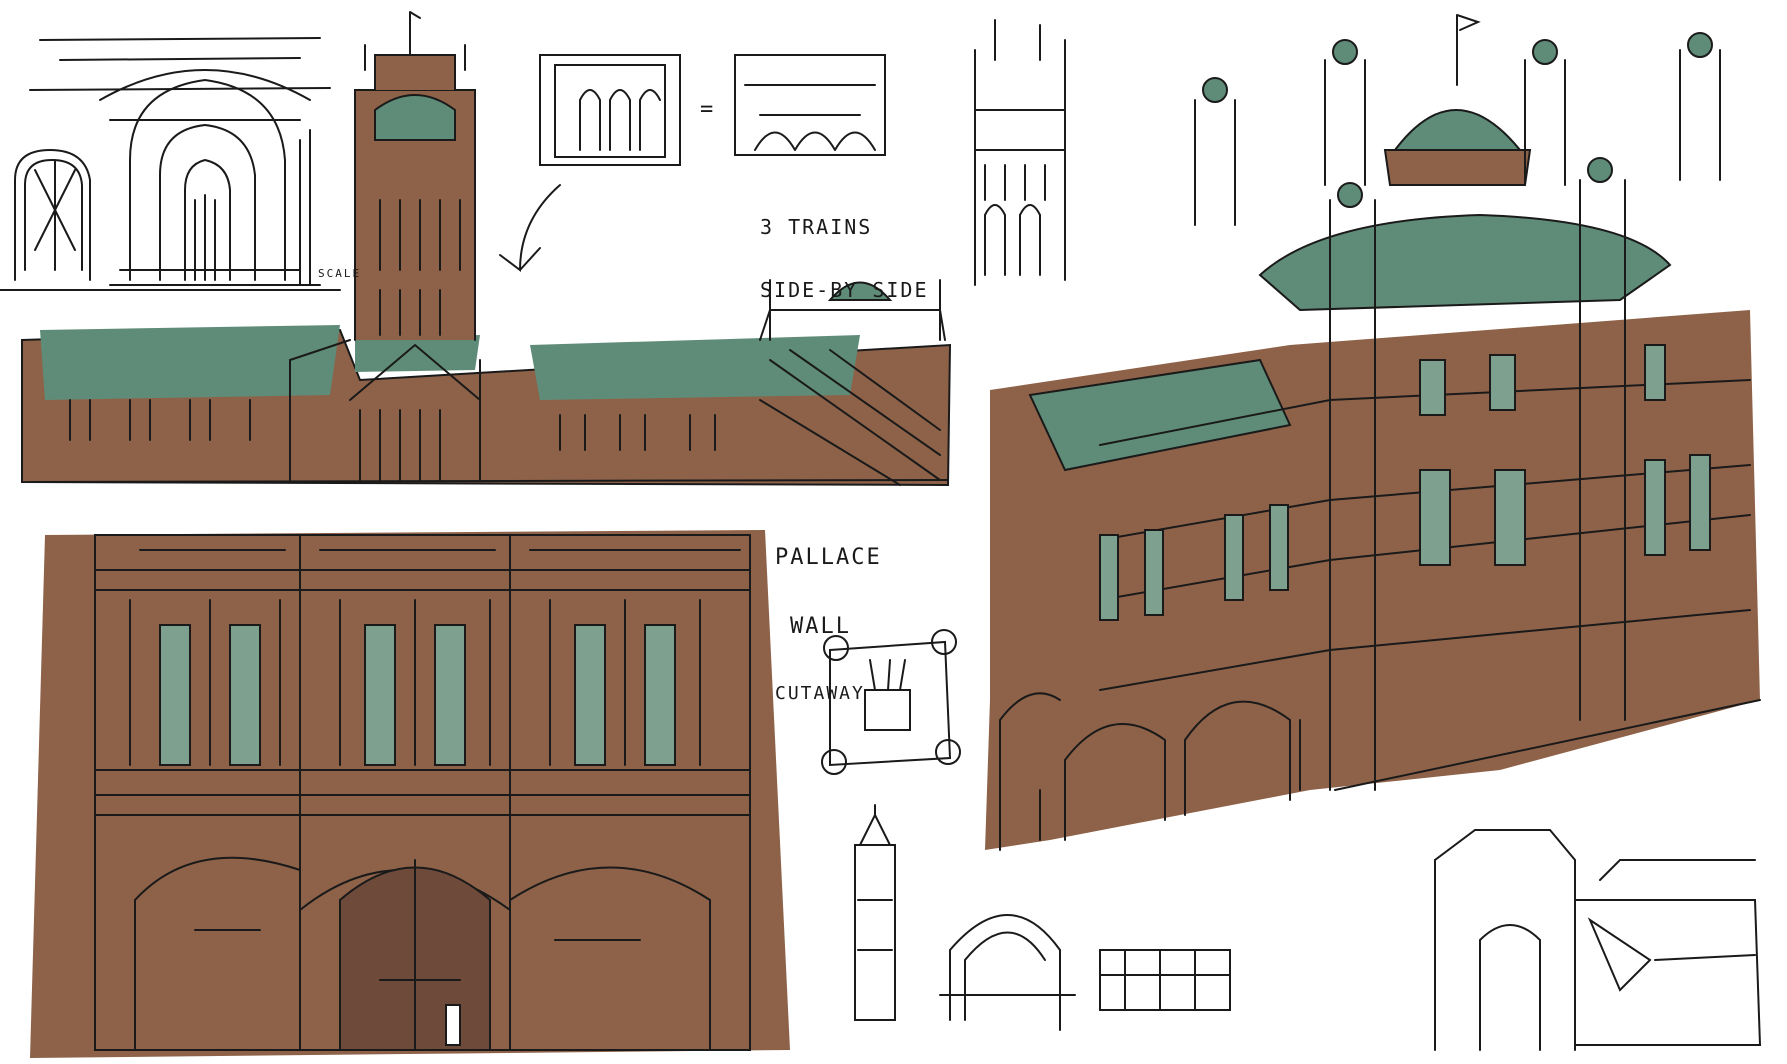 The image size is (1787, 1064). Describe the element at coordinates (1007, 972) in the screenshot. I see `arch-sketch` at that location.